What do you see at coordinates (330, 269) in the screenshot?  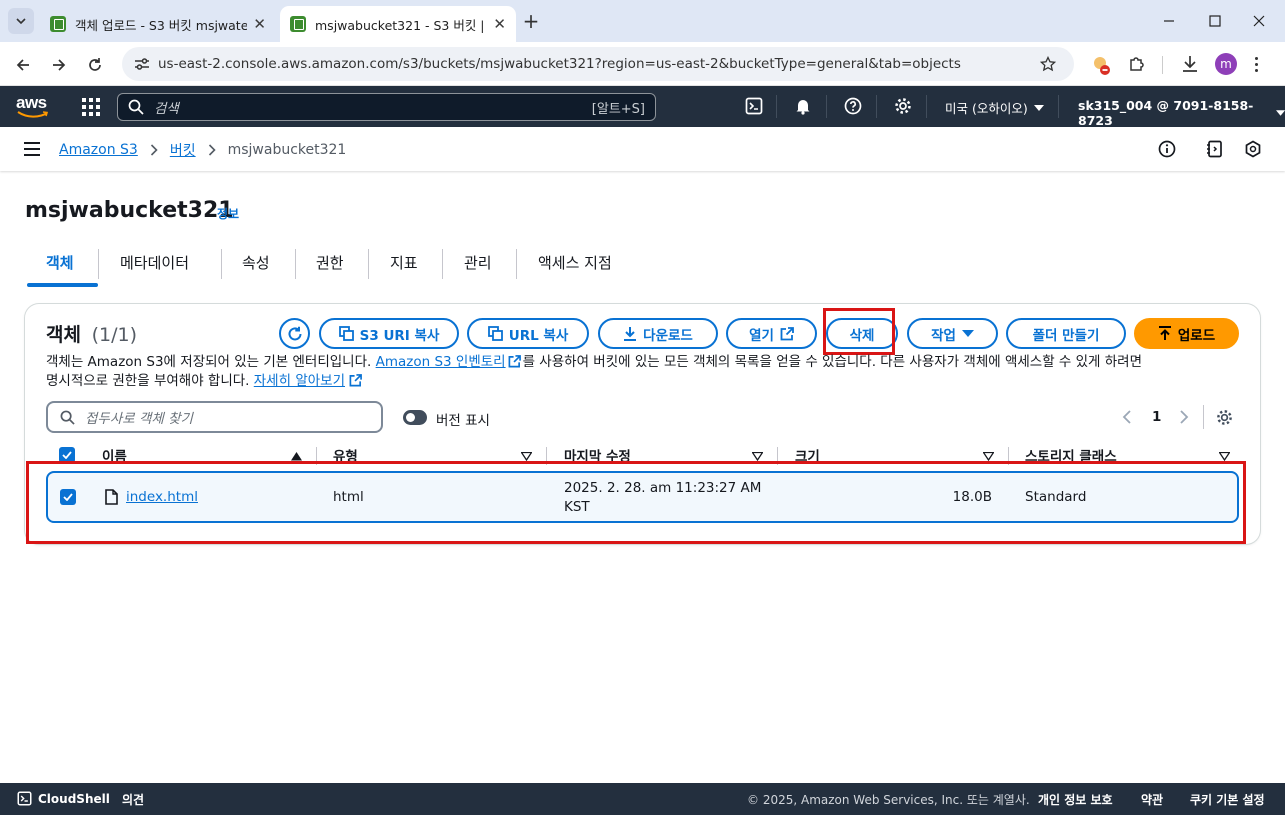 I see `tab-permissions: 권한` at bounding box center [330, 269].